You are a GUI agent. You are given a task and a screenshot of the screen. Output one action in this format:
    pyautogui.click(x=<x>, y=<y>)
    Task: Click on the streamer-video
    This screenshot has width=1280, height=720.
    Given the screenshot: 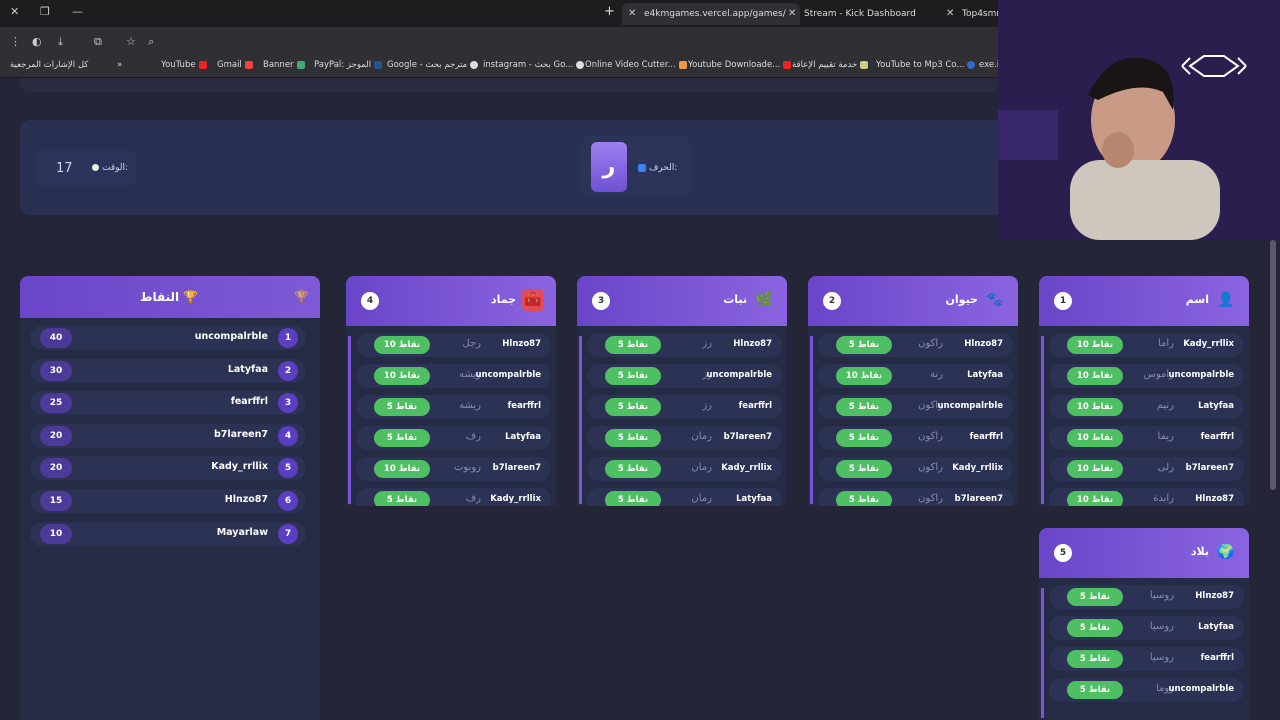 What is the action you would take?
    pyautogui.click(x=1139, y=120)
    